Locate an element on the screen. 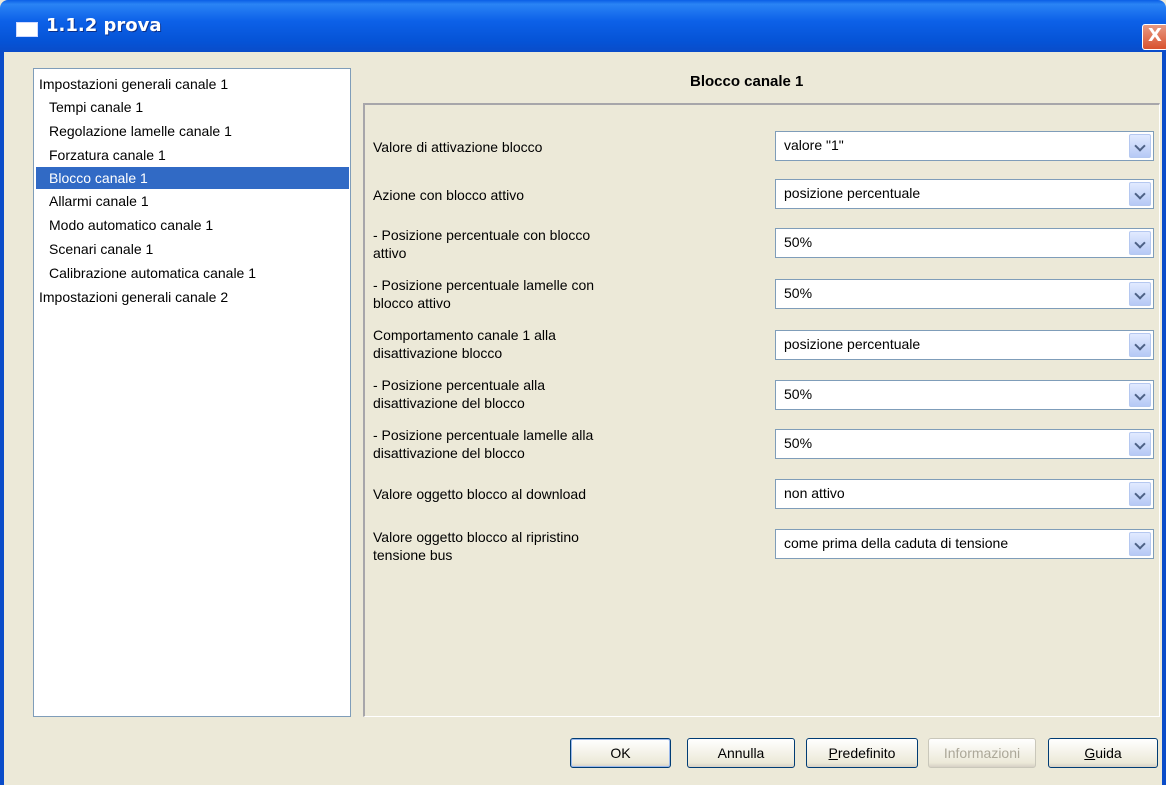 Image resolution: width=1166 pixels, height=785 pixels. param-label: Azione con blocco attivo is located at coordinates (448, 195).